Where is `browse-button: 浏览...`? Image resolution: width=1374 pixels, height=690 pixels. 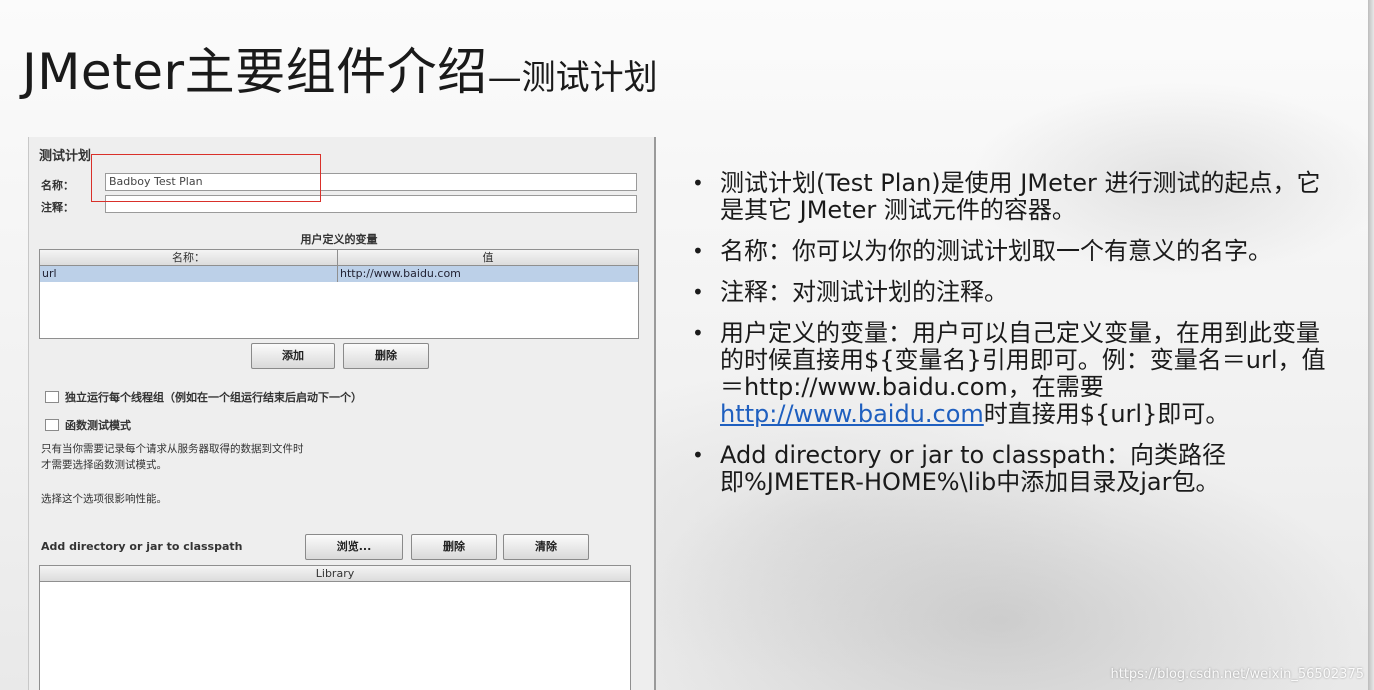 browse-button: 浏览... is located at coordinates (354, 547).